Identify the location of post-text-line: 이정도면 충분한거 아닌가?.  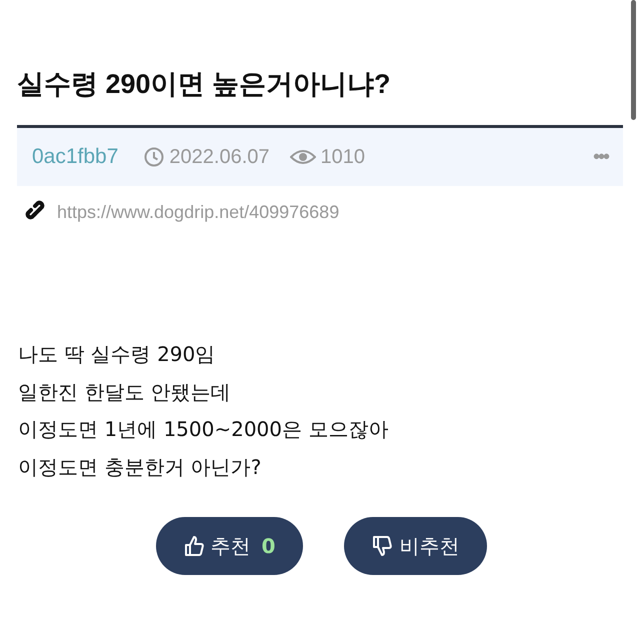
(140, 467).